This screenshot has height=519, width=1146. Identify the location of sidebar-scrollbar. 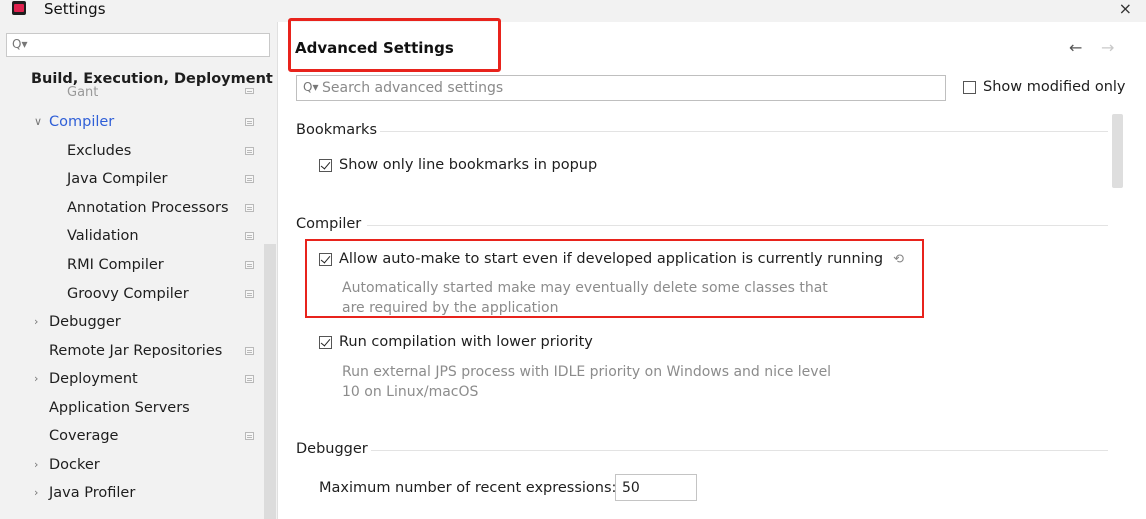
(270, 381).